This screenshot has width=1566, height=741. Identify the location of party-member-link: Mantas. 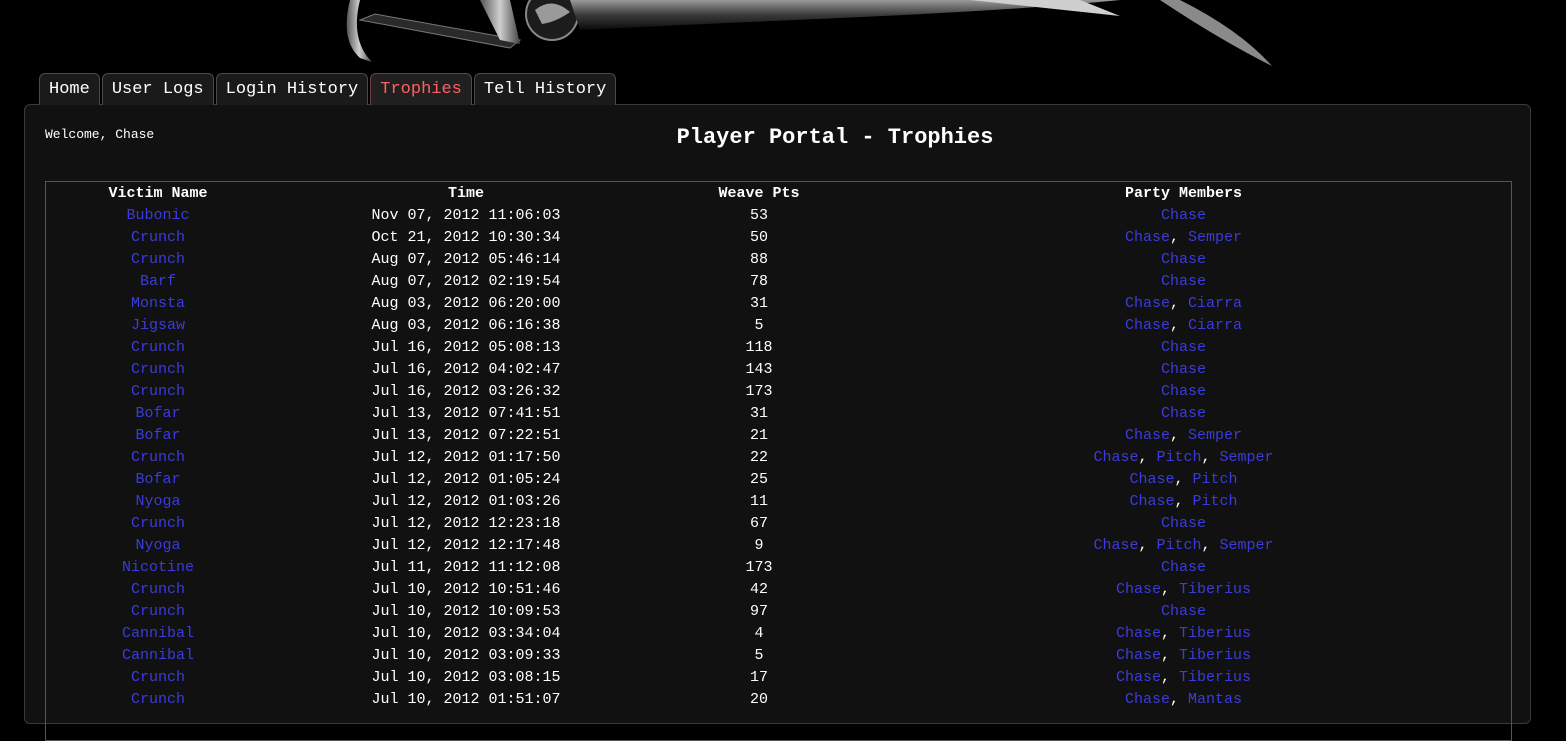
(1215, 699).